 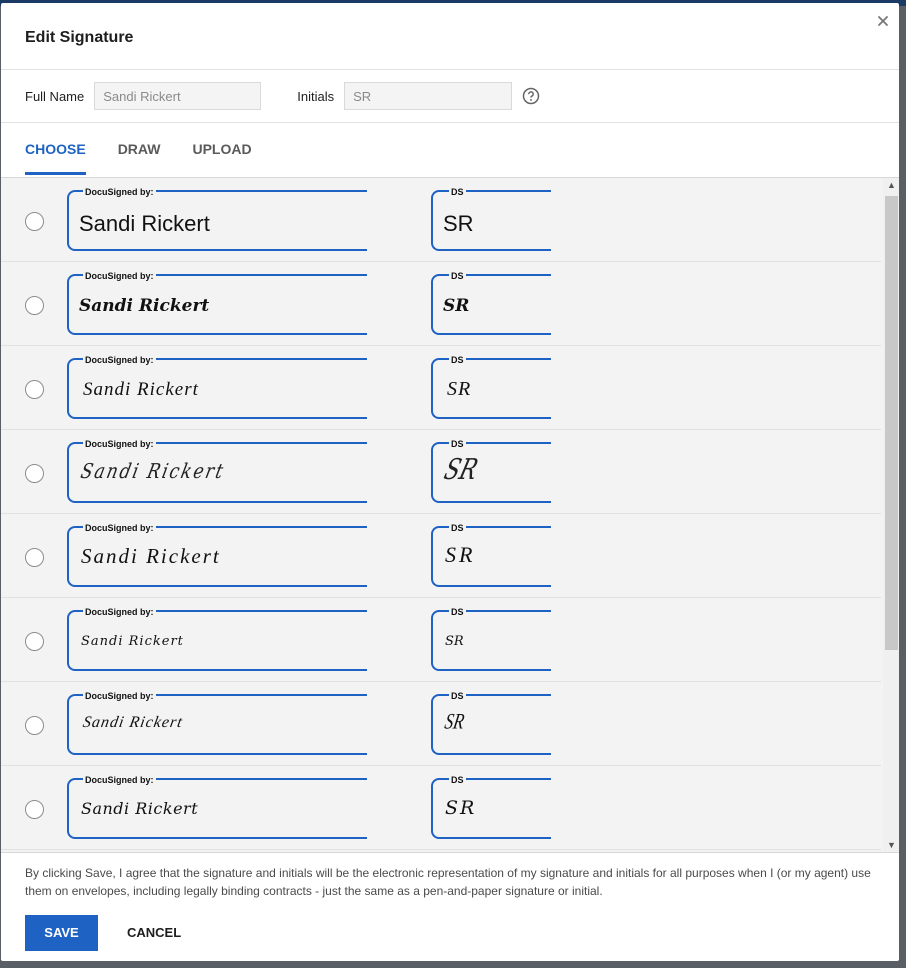 I want to click on signature-option-row: Sandi Rickert DocuSigned by: DS SR, so click(x=441, y=388).